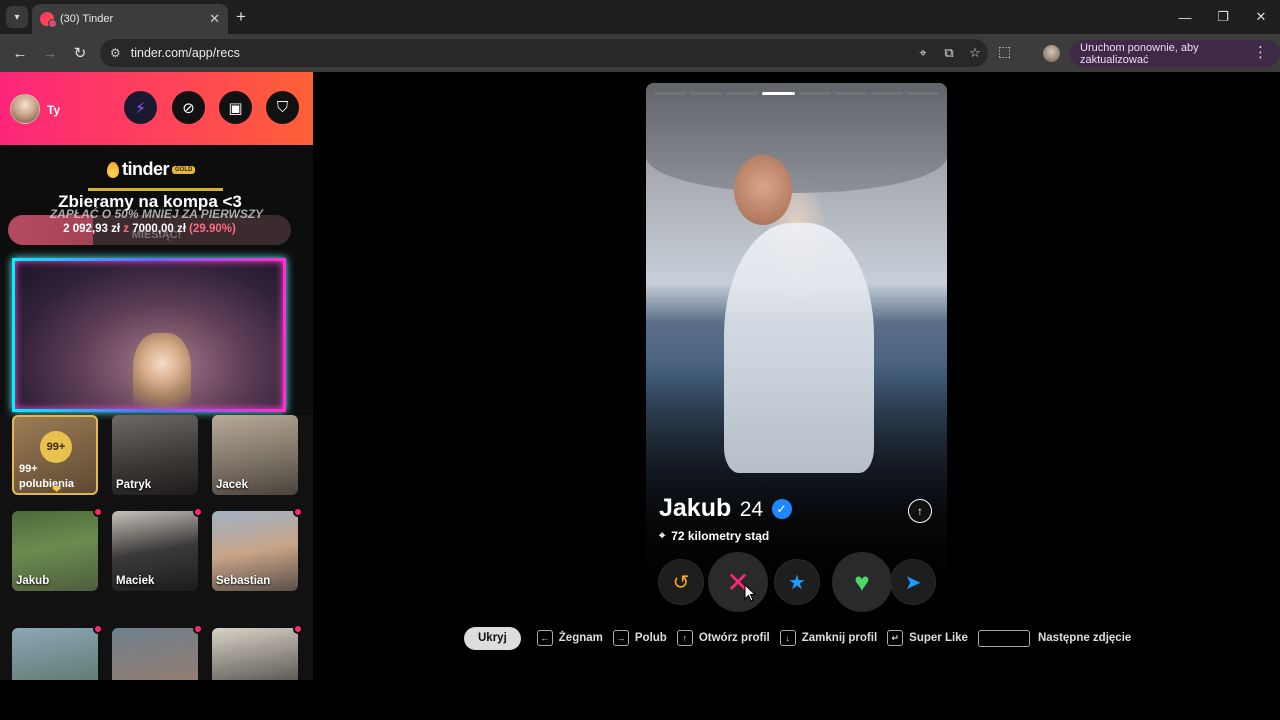 The height and width of the screenshot is (720, 1280). I want to click on nope-button: ✕, so click(738, 582).